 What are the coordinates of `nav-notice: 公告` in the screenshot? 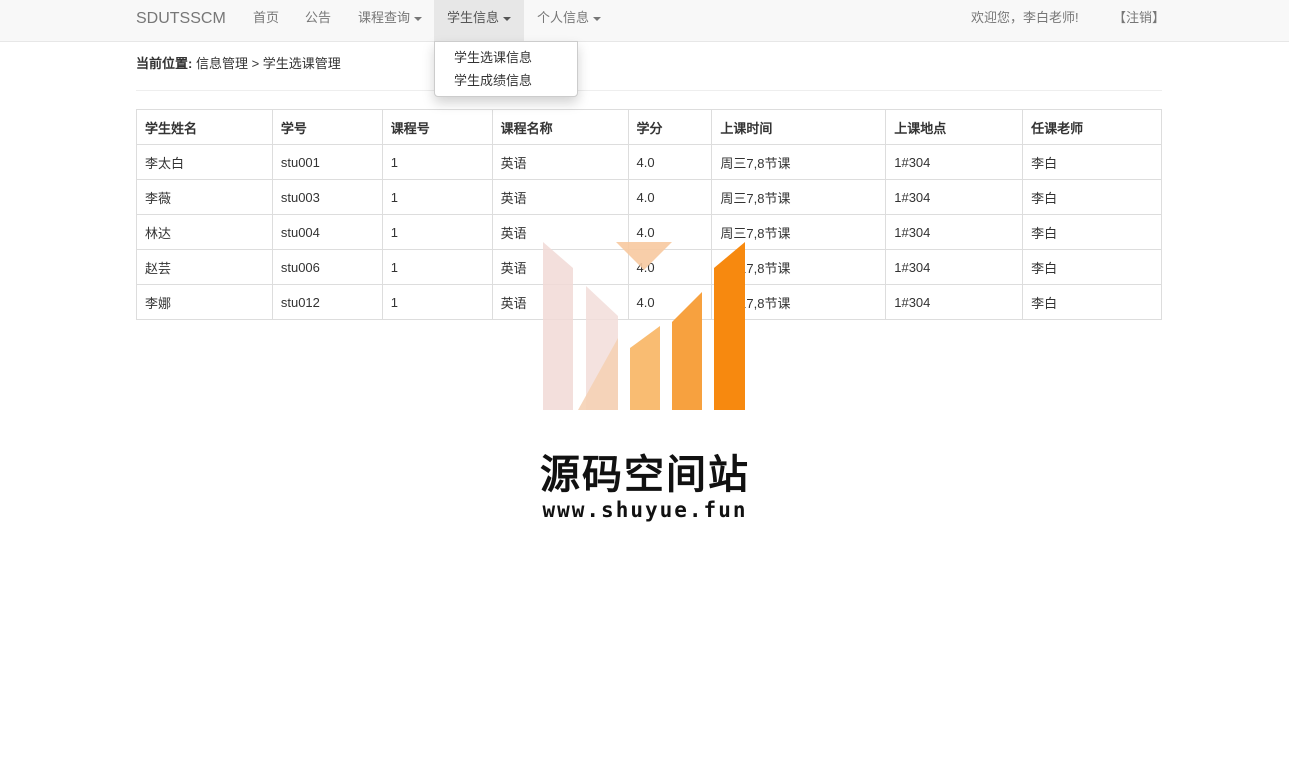 It's located at (318, 20).